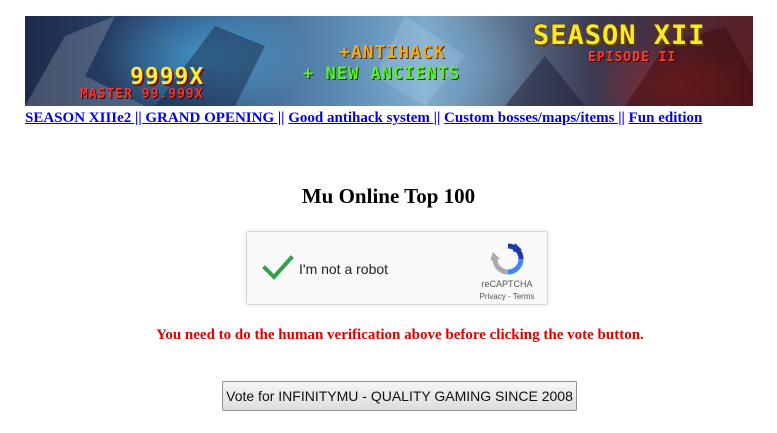 This screenshot has width=777, height=433. What do you see at coordinates (534, 118) in the screenshot?
I see `link-custom-content: Custom bosses/maps/items ||` at bounding box center [534, 118].